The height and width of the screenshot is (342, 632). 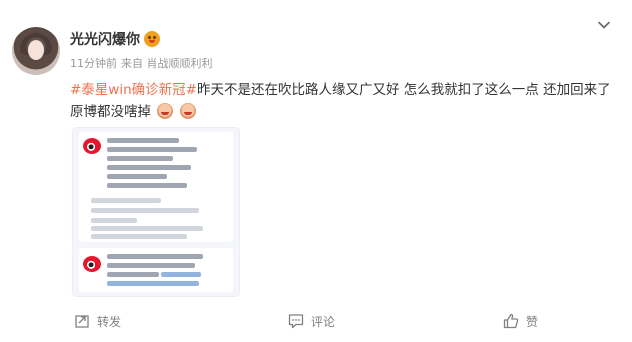 I want to click on like-label: 赞, so click(x=532, y=321).